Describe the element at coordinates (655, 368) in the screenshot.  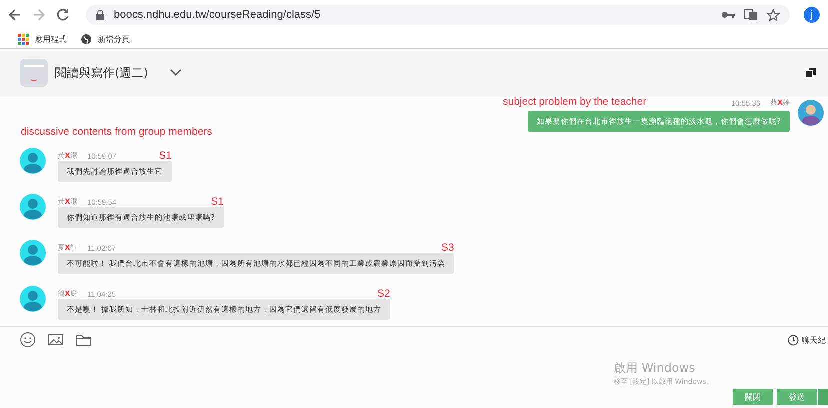
I see `activation-title: 啟用 Windows` at that location.